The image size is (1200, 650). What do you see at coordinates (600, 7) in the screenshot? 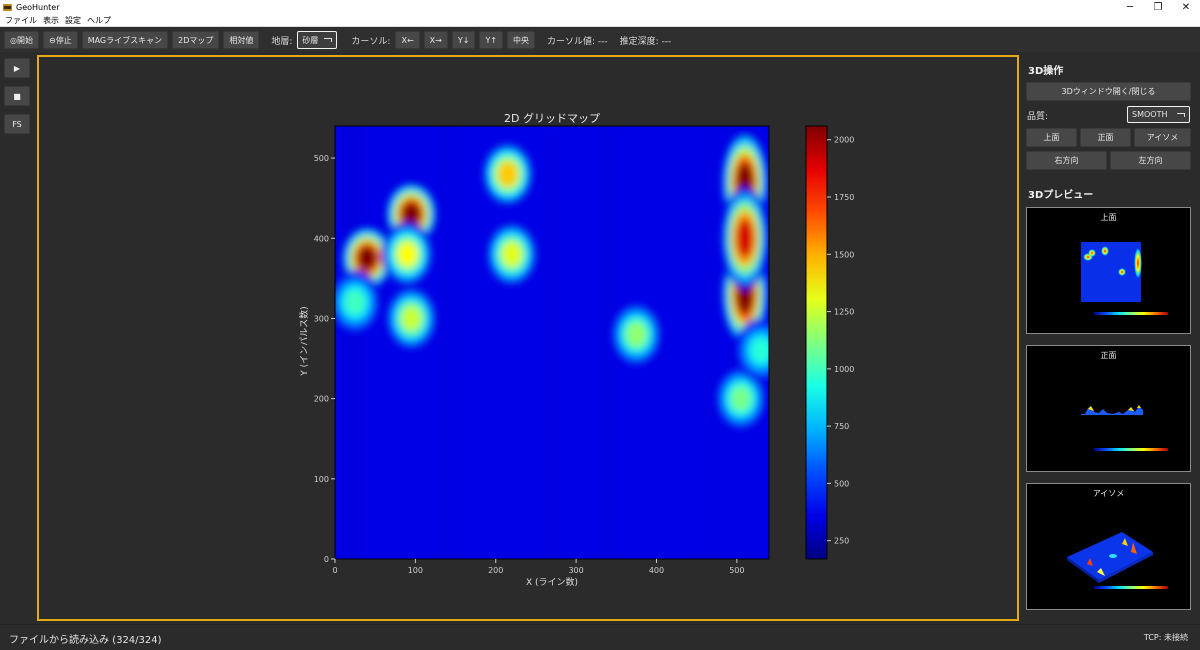
I see `title-bar: GeoHunter ─ ❐ ✕` at bounding box center [600, 7].